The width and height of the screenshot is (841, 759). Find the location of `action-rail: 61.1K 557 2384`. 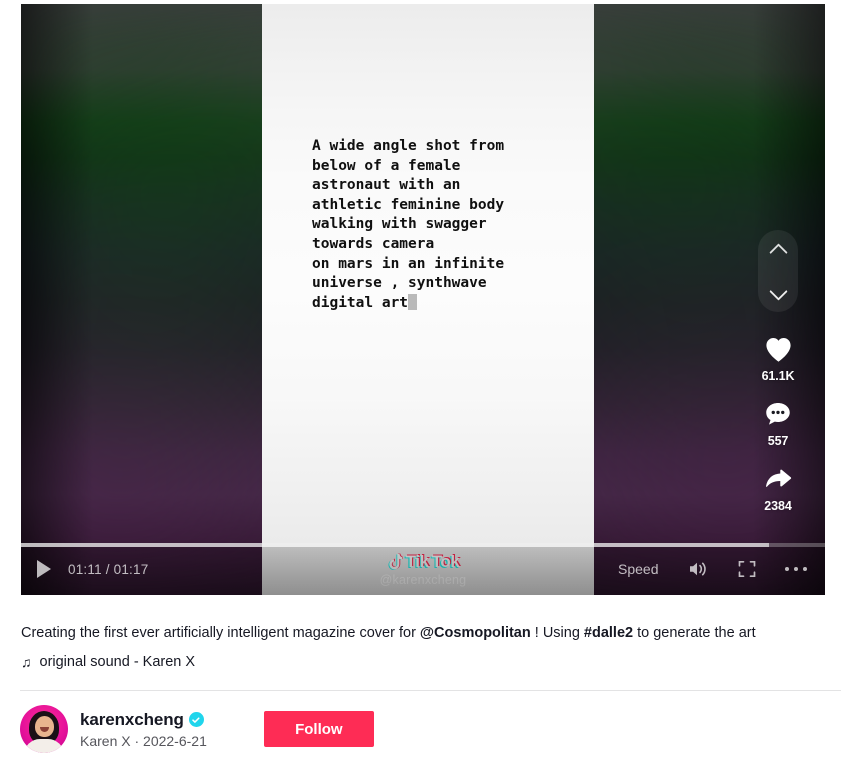

action-rail: 61.1K 557 2384 is located at coordinates (778, 378).